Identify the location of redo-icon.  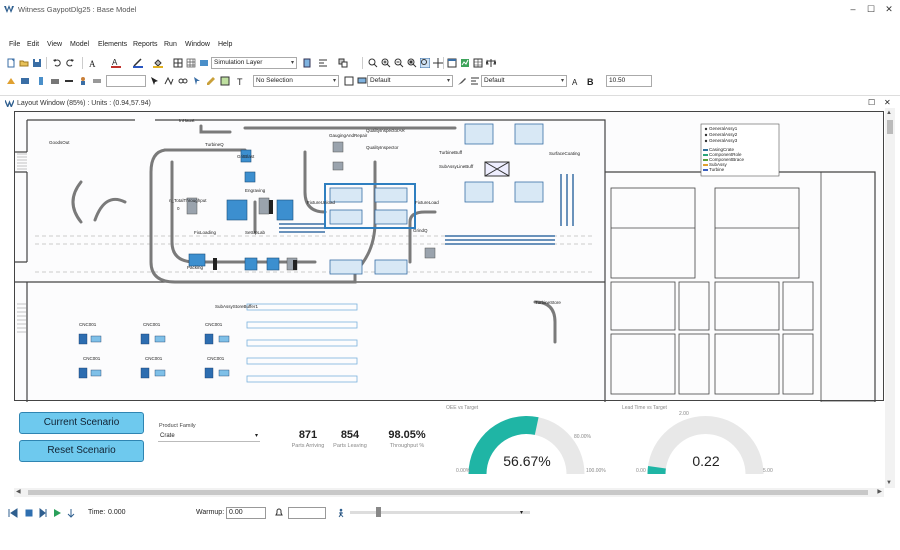
(70, 63).